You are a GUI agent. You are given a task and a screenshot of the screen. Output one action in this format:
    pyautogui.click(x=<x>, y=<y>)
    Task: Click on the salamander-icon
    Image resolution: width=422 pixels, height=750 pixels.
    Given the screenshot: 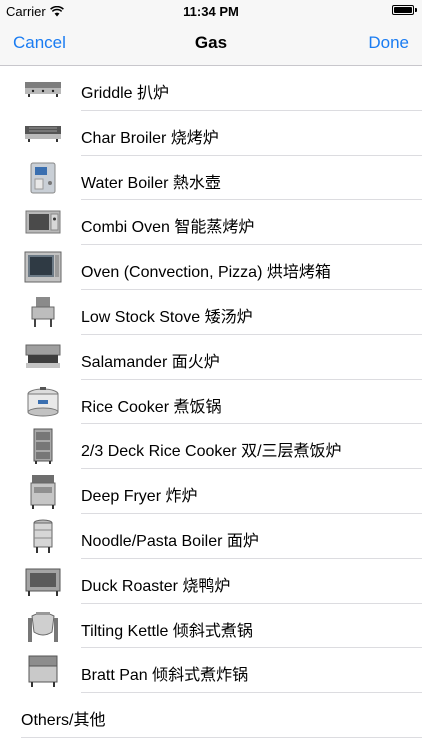 What is the action you would take?
    pyautogui.click(x=43, y=357)
    